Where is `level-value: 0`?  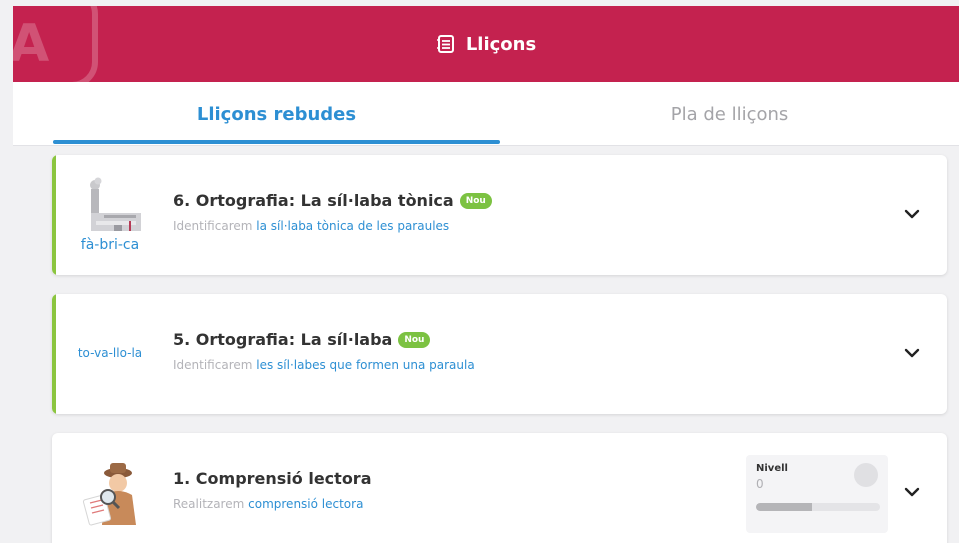
level-value: 0 is located at coordinates (760, 484).